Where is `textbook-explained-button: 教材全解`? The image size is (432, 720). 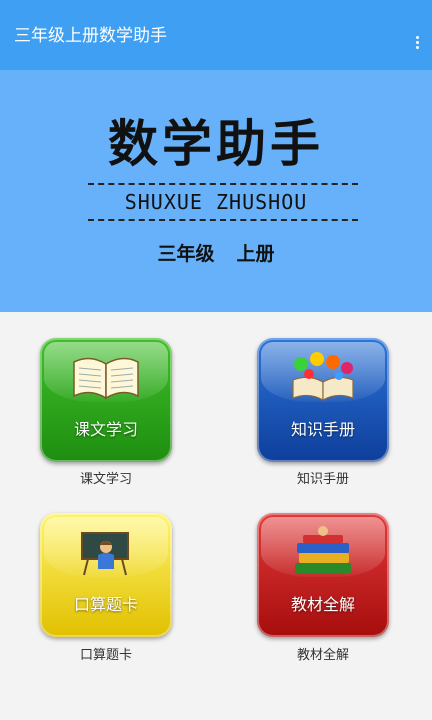
textbook-explained-button: 教材全解 is located at coordinates (323, 575).